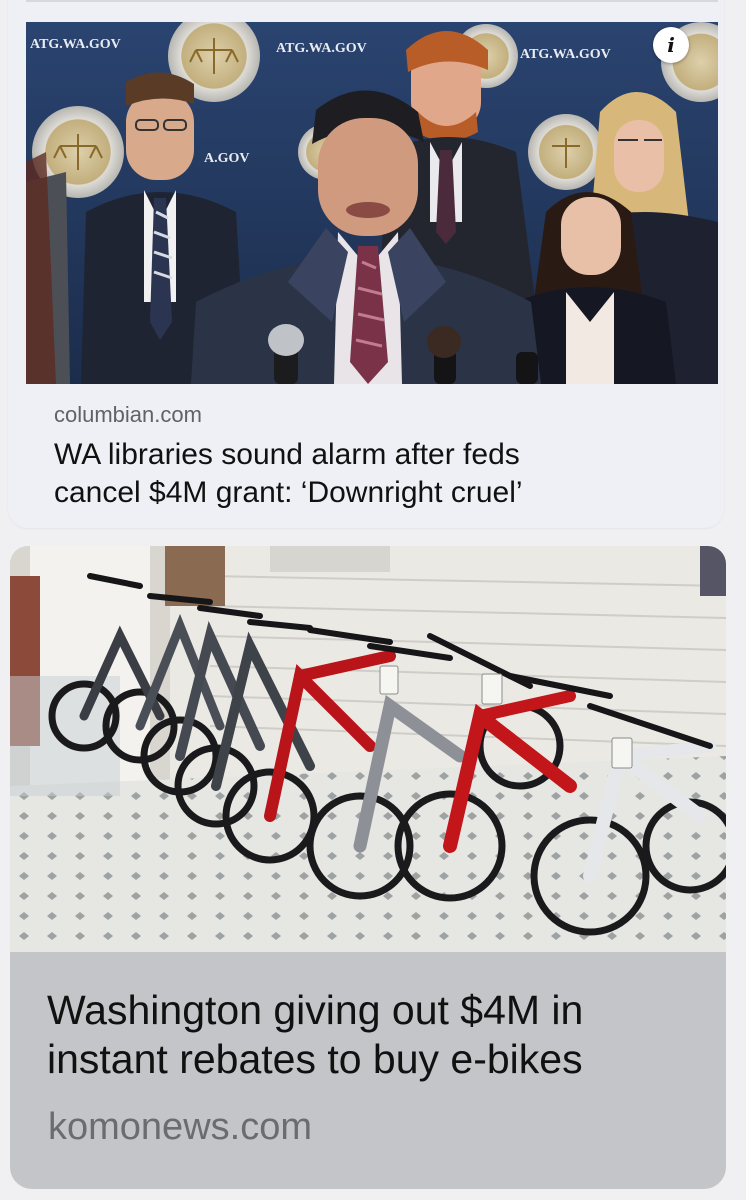 The image size is (746, 1200). Describe the element at coordinates (315, 1059) in the screenshot. I see `headline-line-2: instant rebates to buy e-bikes` at that location.